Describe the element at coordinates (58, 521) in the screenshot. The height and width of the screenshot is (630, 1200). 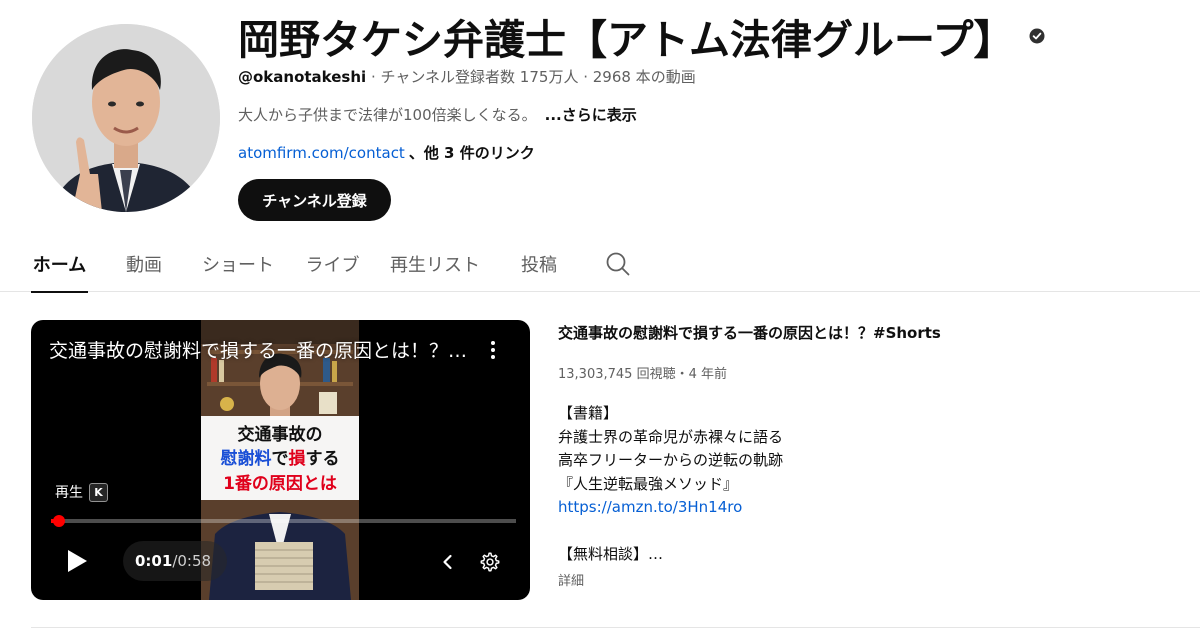
I see `progress-scrubber-knob` at that location.